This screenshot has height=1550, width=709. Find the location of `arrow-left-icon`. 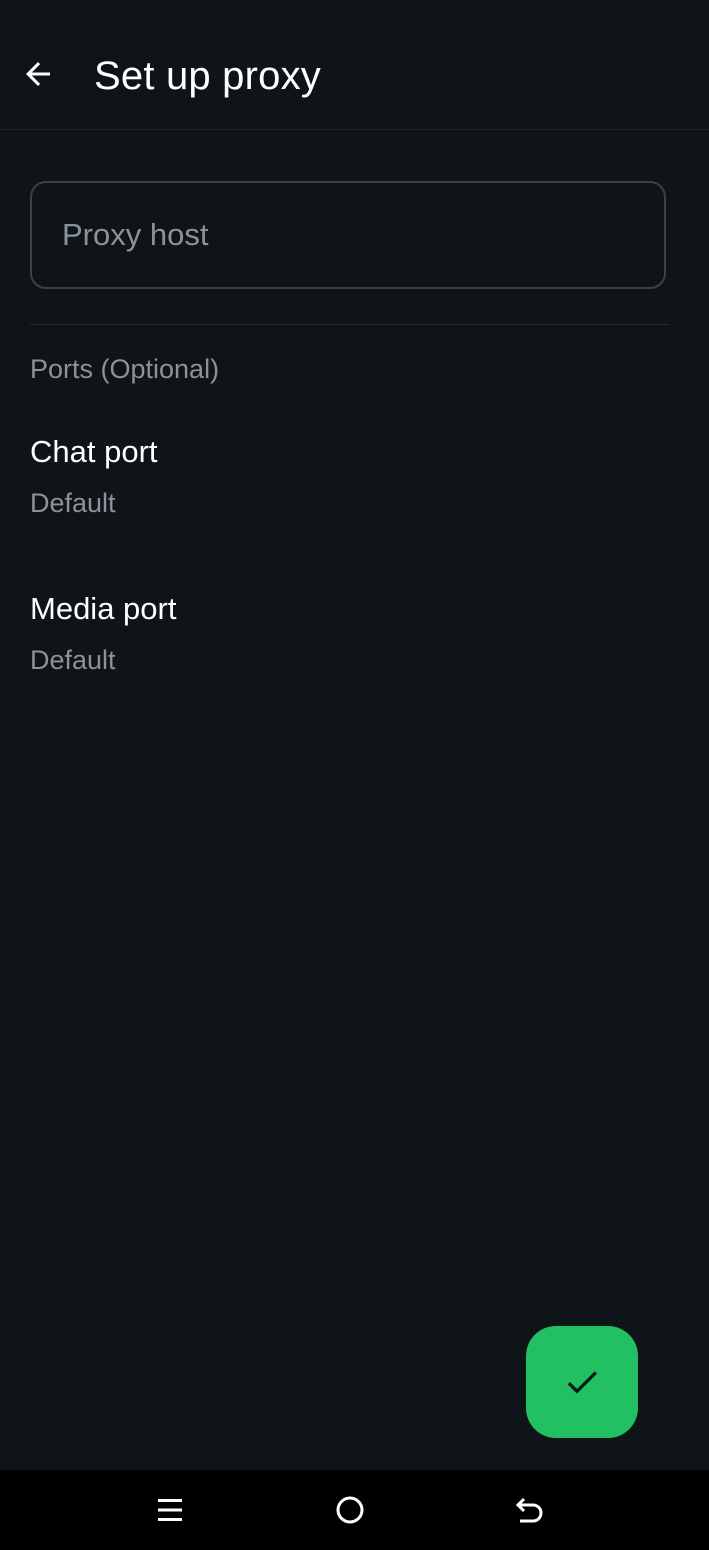

arrow-left-icon is located at coordinates (38, 74).